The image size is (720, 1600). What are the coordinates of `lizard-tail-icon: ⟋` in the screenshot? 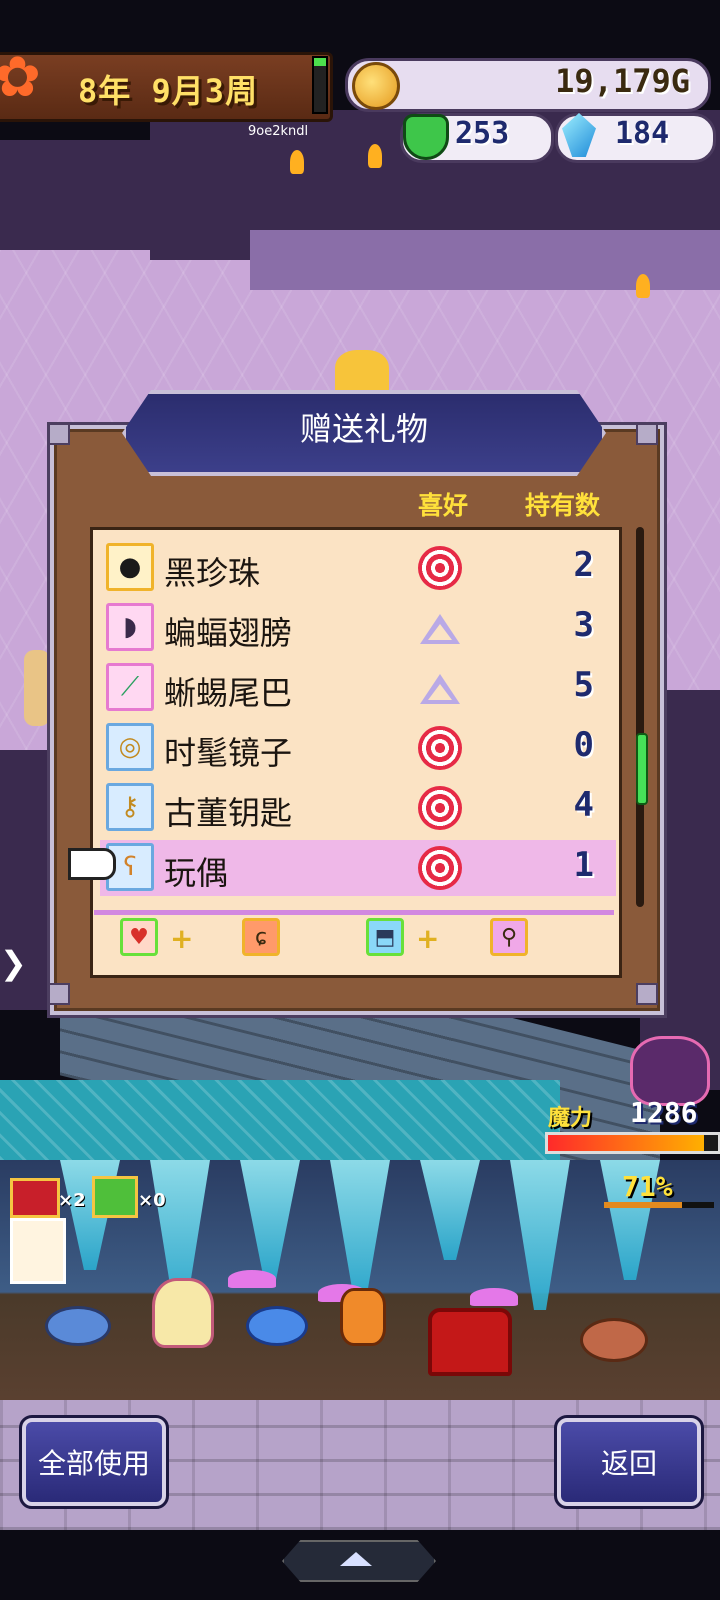 It's located at (130, 687).